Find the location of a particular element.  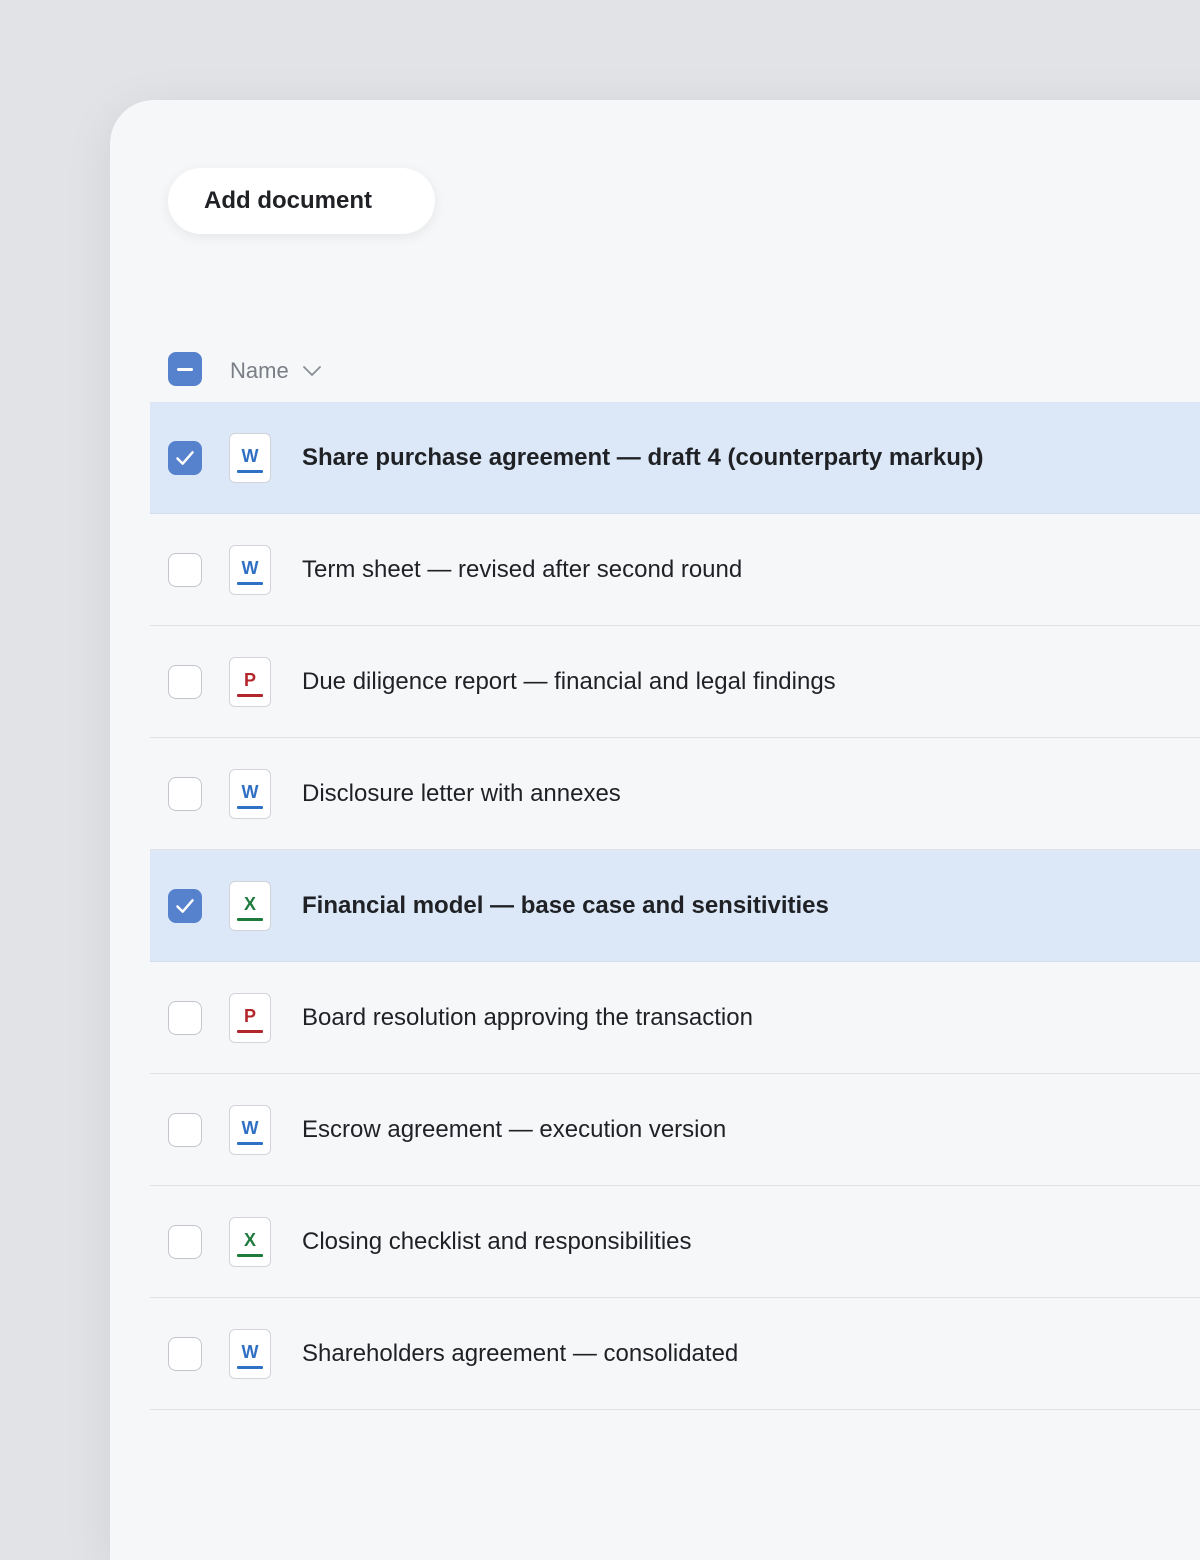

minus-icon is located at coordinates (185, 369).